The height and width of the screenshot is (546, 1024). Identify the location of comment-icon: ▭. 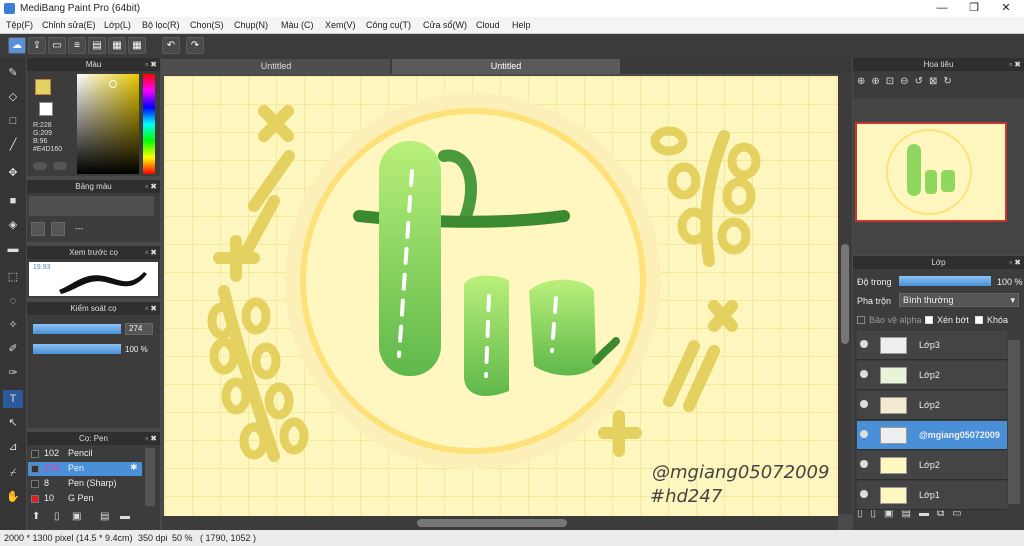
(57, 45).